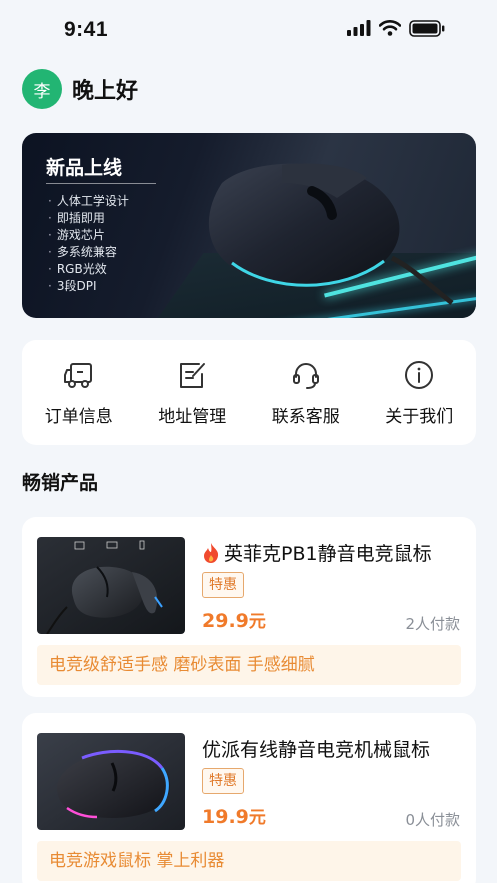 The width and height of the screenshot is (497, 883). I want to click on greeting-text: 晚上好, so click(105, 91).